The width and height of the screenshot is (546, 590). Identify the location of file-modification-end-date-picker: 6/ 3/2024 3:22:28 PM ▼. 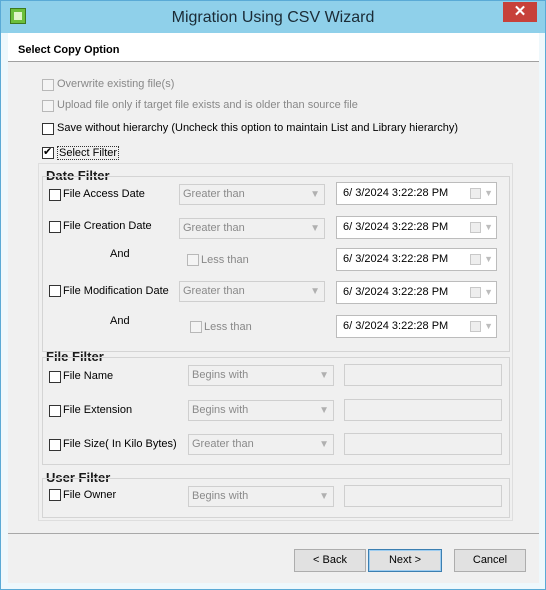
(416, 326).